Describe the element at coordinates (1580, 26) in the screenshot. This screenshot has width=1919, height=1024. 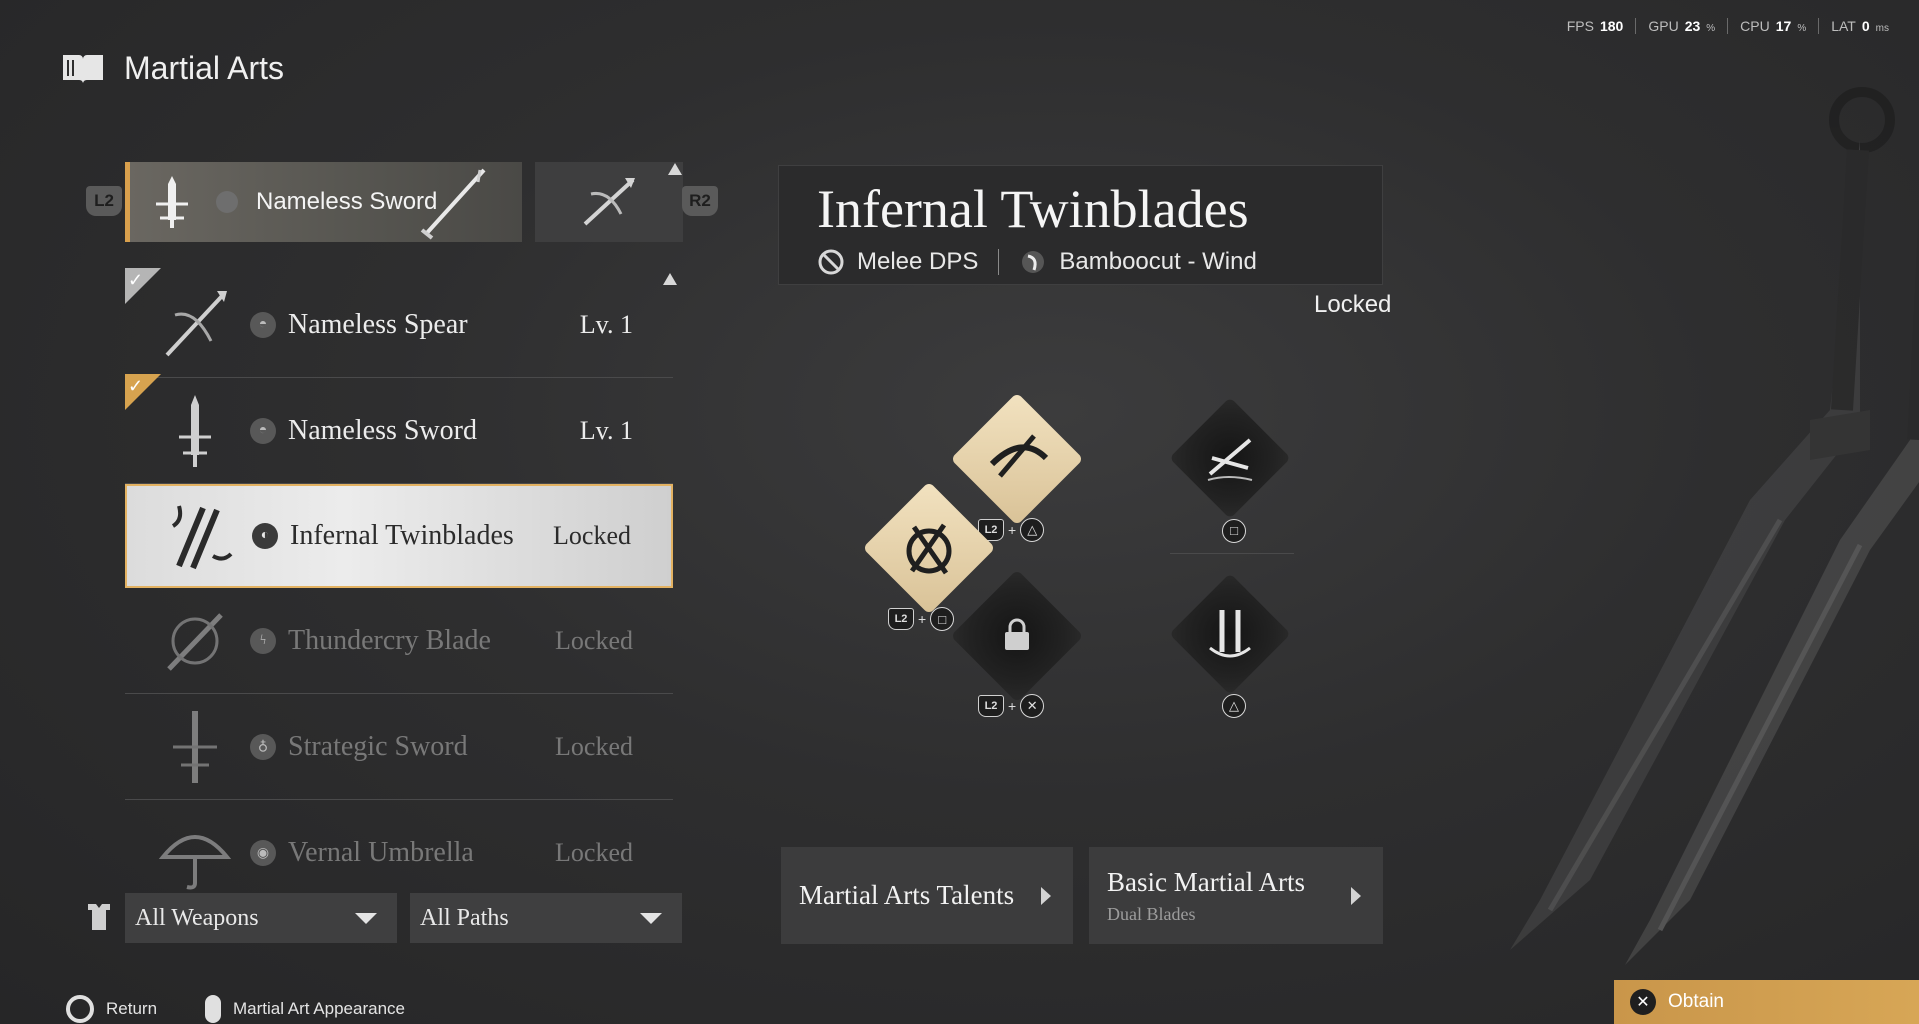
I see `fps-label: FPS` at that location.